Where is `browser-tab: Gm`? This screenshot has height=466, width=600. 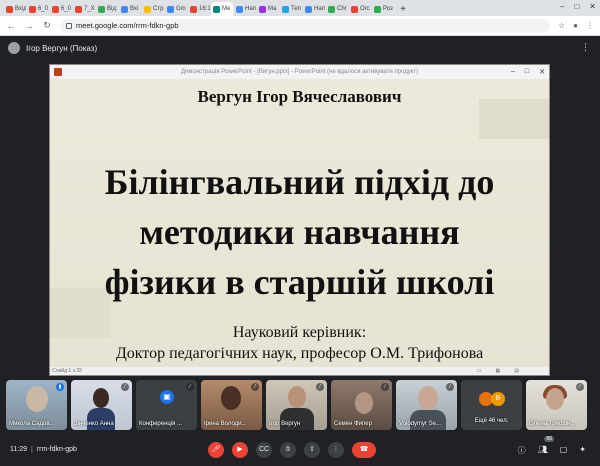 browser-tab: Gm is located at coordinates (176, 9).